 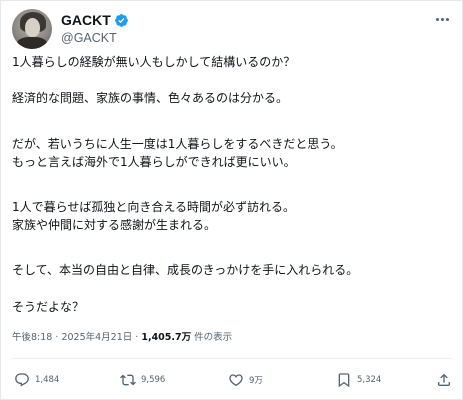 I want to click on bookmark-button: 5,324, so click(x=358, y=380).